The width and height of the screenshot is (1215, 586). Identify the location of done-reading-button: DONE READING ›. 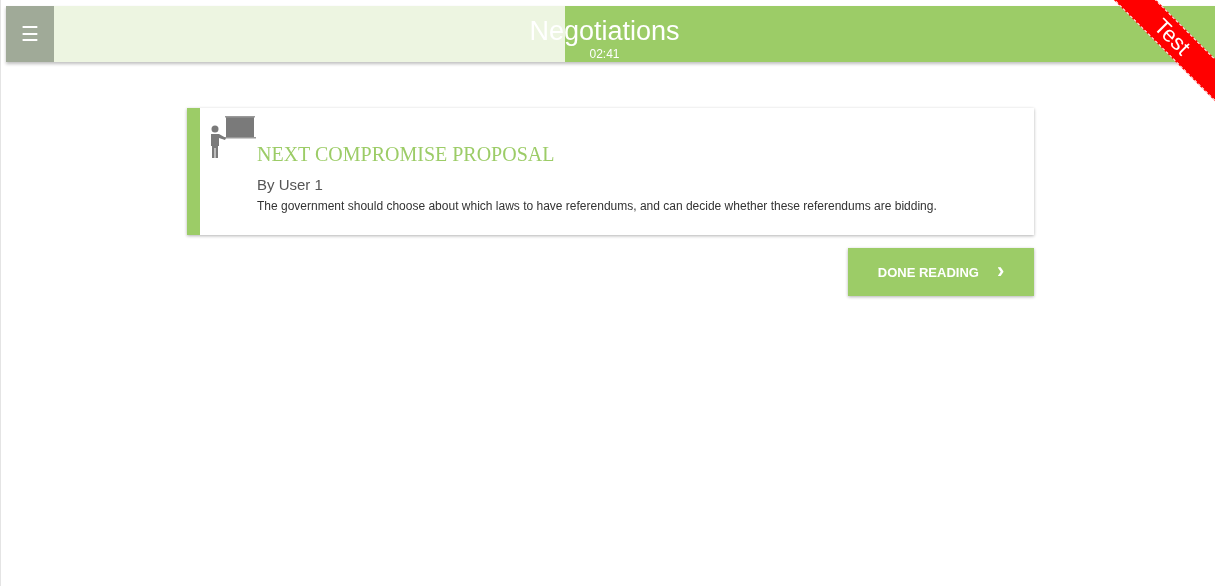
(941, 272).